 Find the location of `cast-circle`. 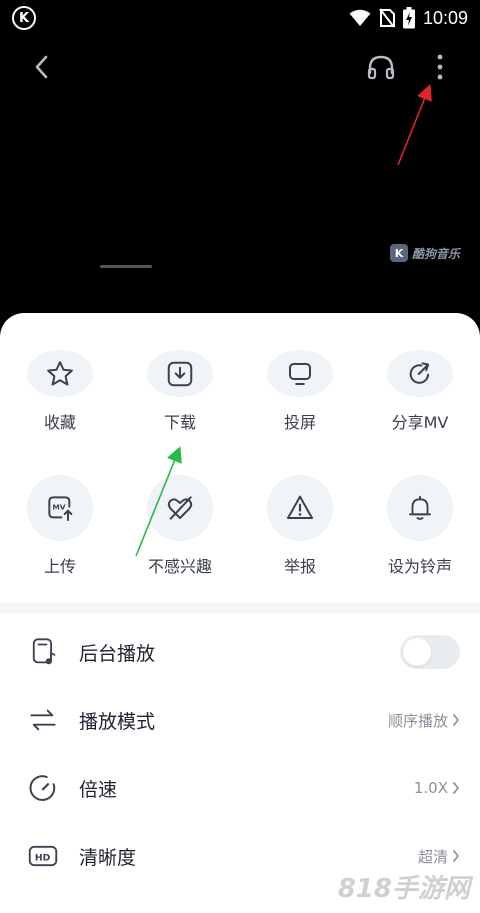

cast-circle is located at coordinates (300, 373).